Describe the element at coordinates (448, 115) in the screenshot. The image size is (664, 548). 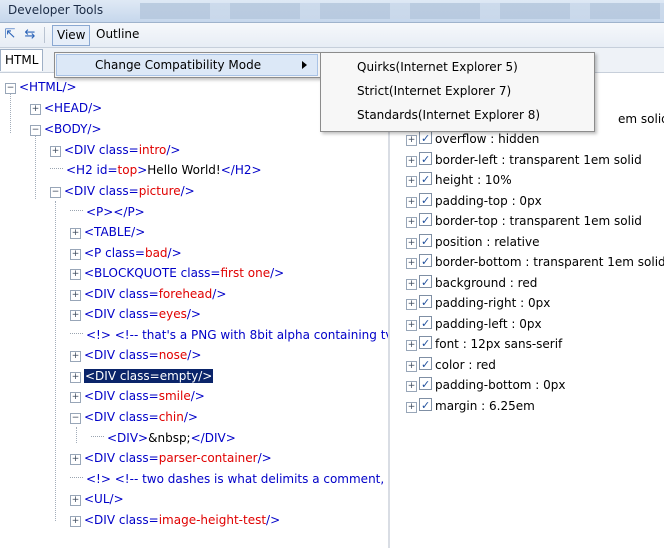
I see `menu-item-standards: Standards(Internet Explorer 8)` at that location.